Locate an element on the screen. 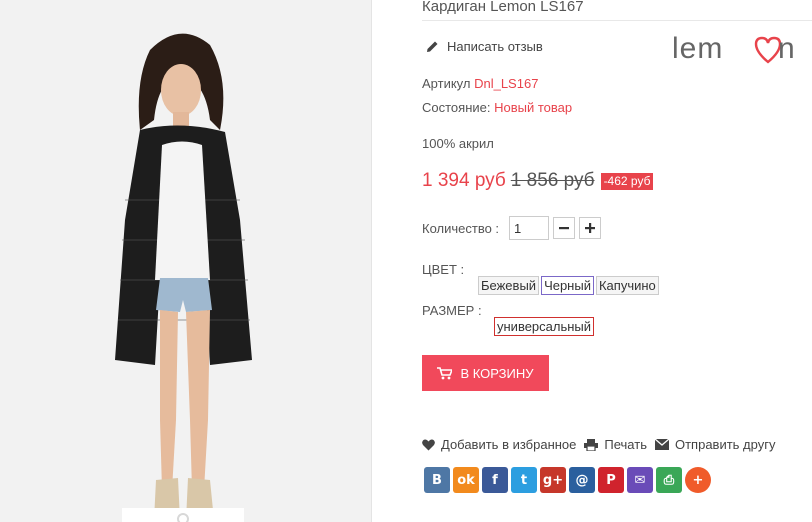  google-plus-share-button: g+ is located at coordinates (553, 480).